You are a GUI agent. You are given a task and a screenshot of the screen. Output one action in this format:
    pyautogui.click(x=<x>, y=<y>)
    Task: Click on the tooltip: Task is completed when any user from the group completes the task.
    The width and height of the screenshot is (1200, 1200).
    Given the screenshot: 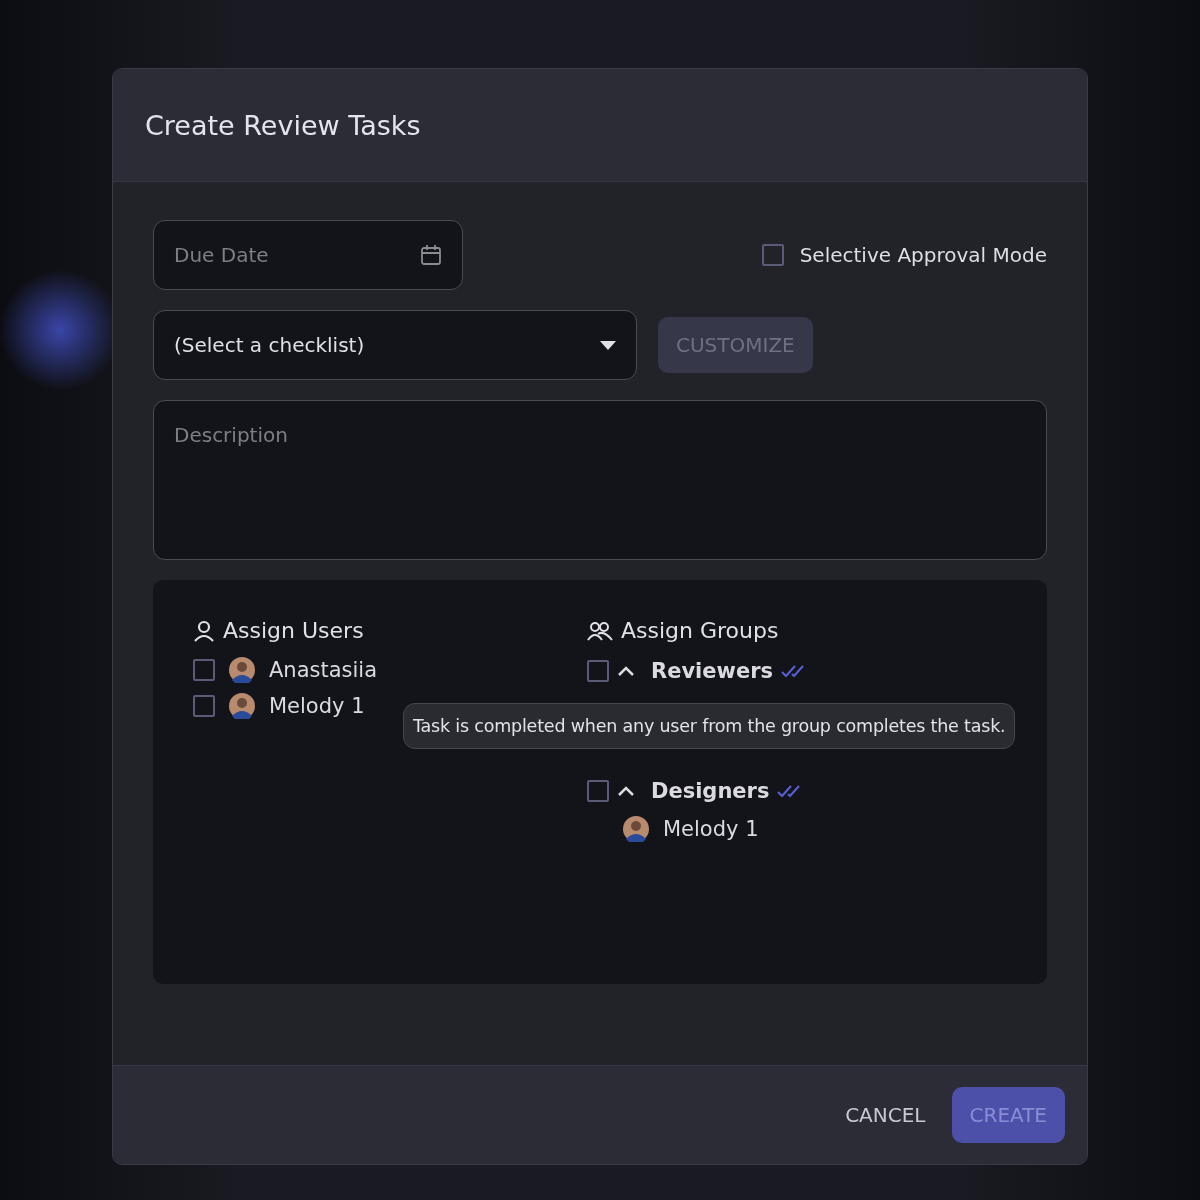 What is the action you would take?
    pyautogui.click(x=709, y=726)
    